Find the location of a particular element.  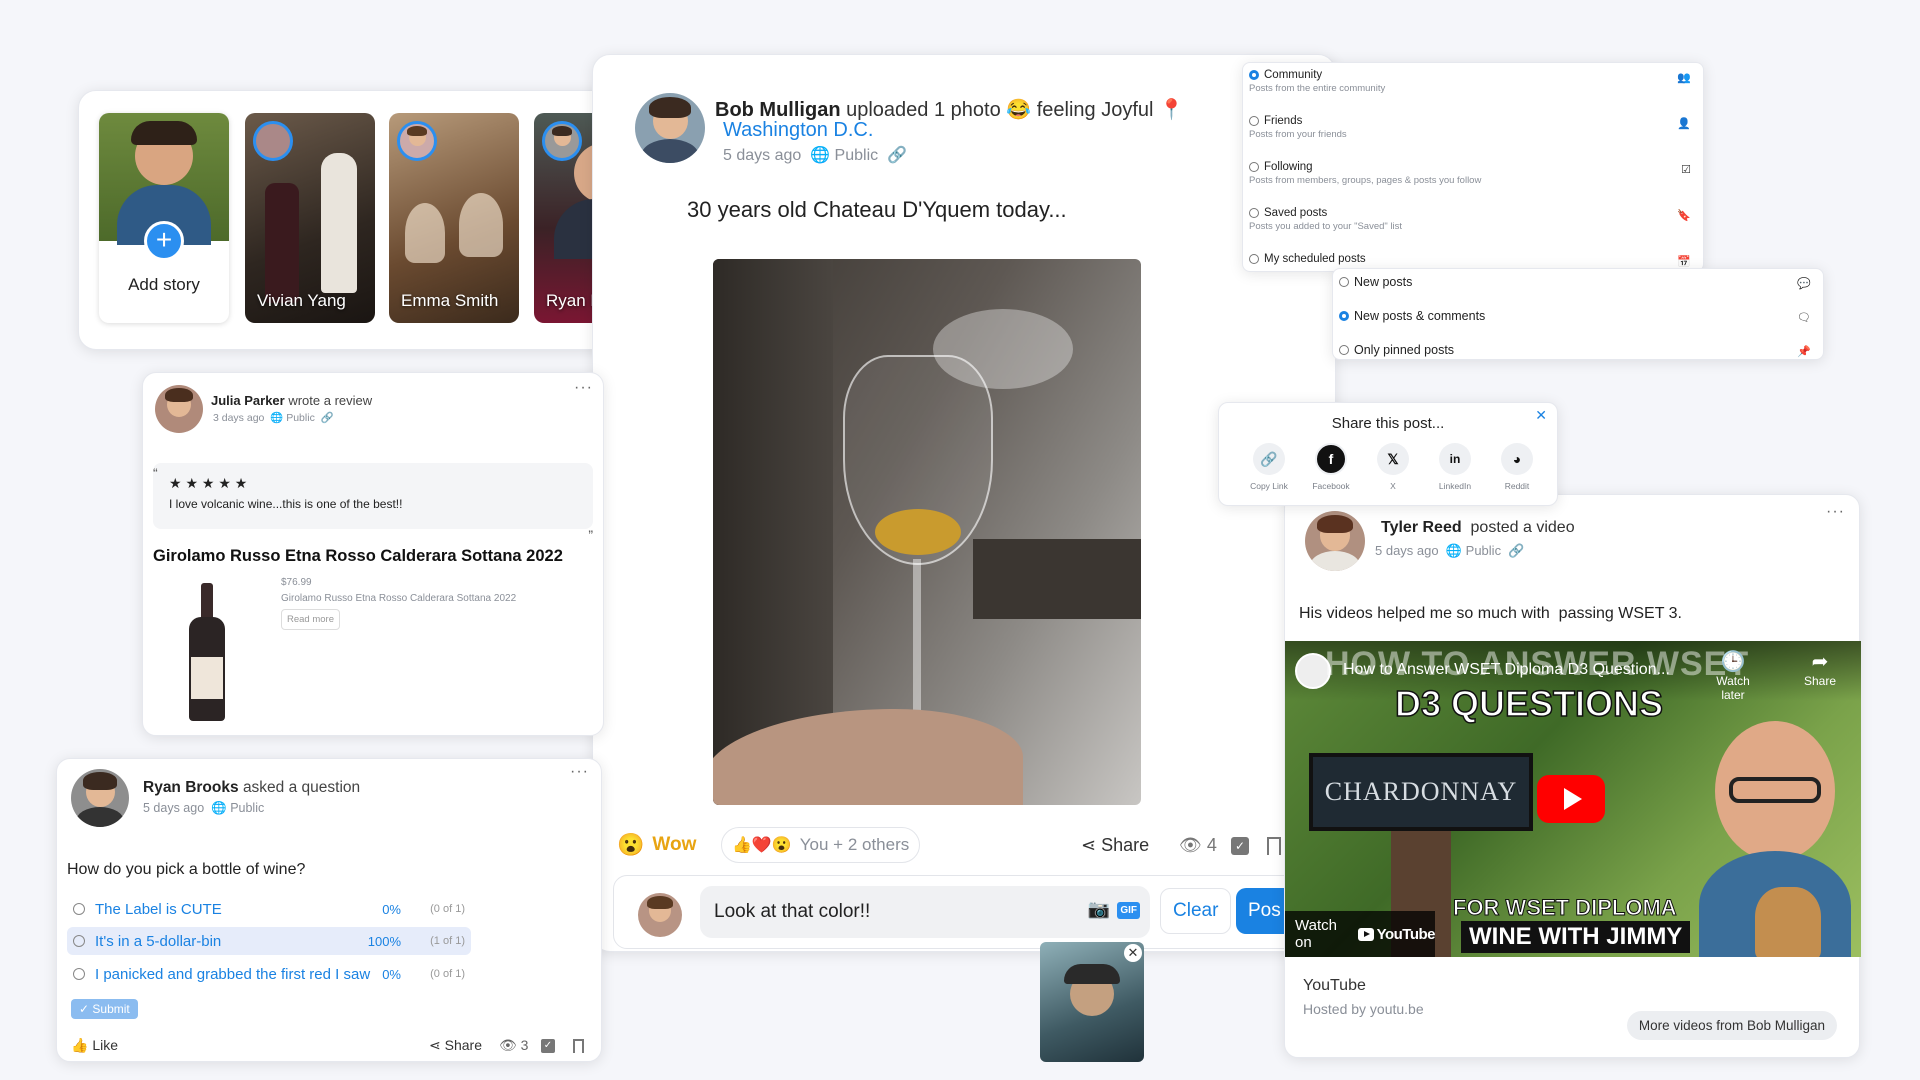

like-button: 👍 Like is located at coordinates (94, 1045).